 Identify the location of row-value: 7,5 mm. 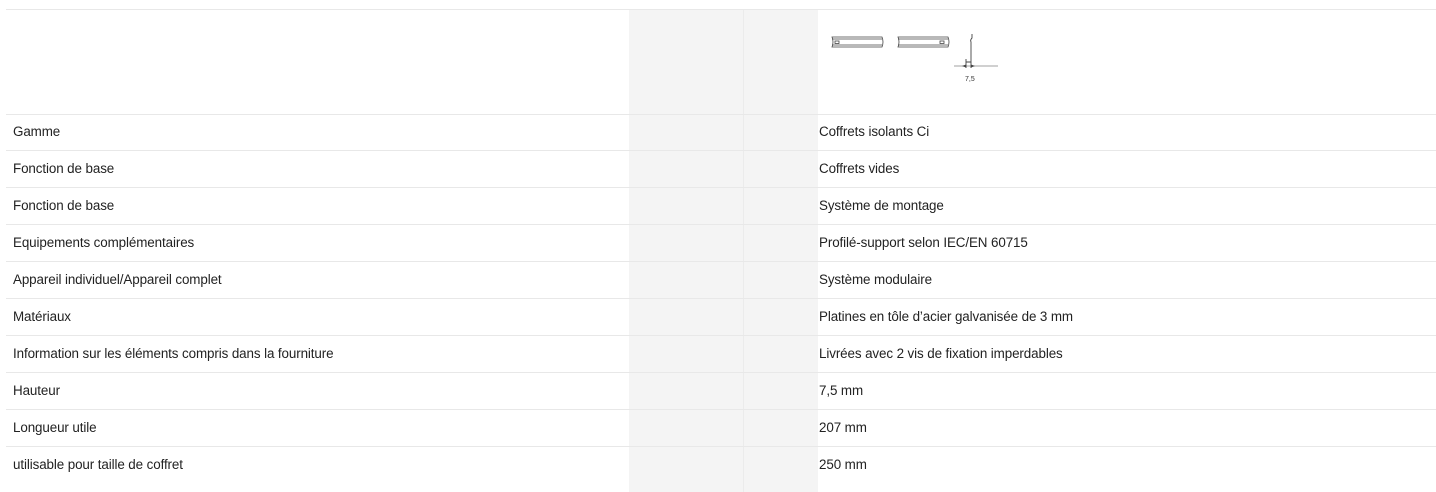
(841, 390).